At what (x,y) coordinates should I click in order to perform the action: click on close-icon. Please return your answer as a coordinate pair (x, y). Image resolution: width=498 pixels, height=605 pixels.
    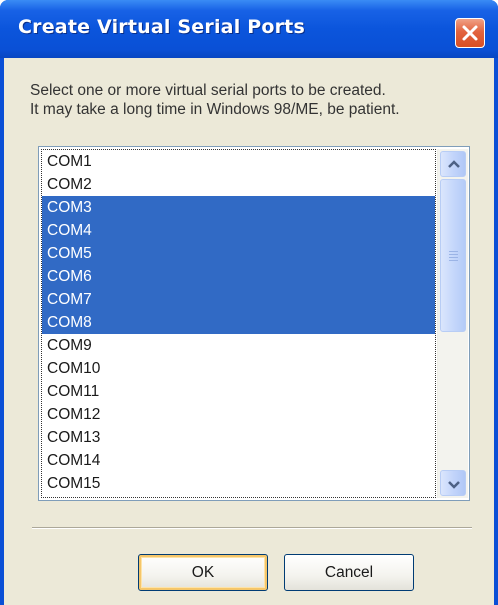
    Looking at the image, I should click on (470, 33).